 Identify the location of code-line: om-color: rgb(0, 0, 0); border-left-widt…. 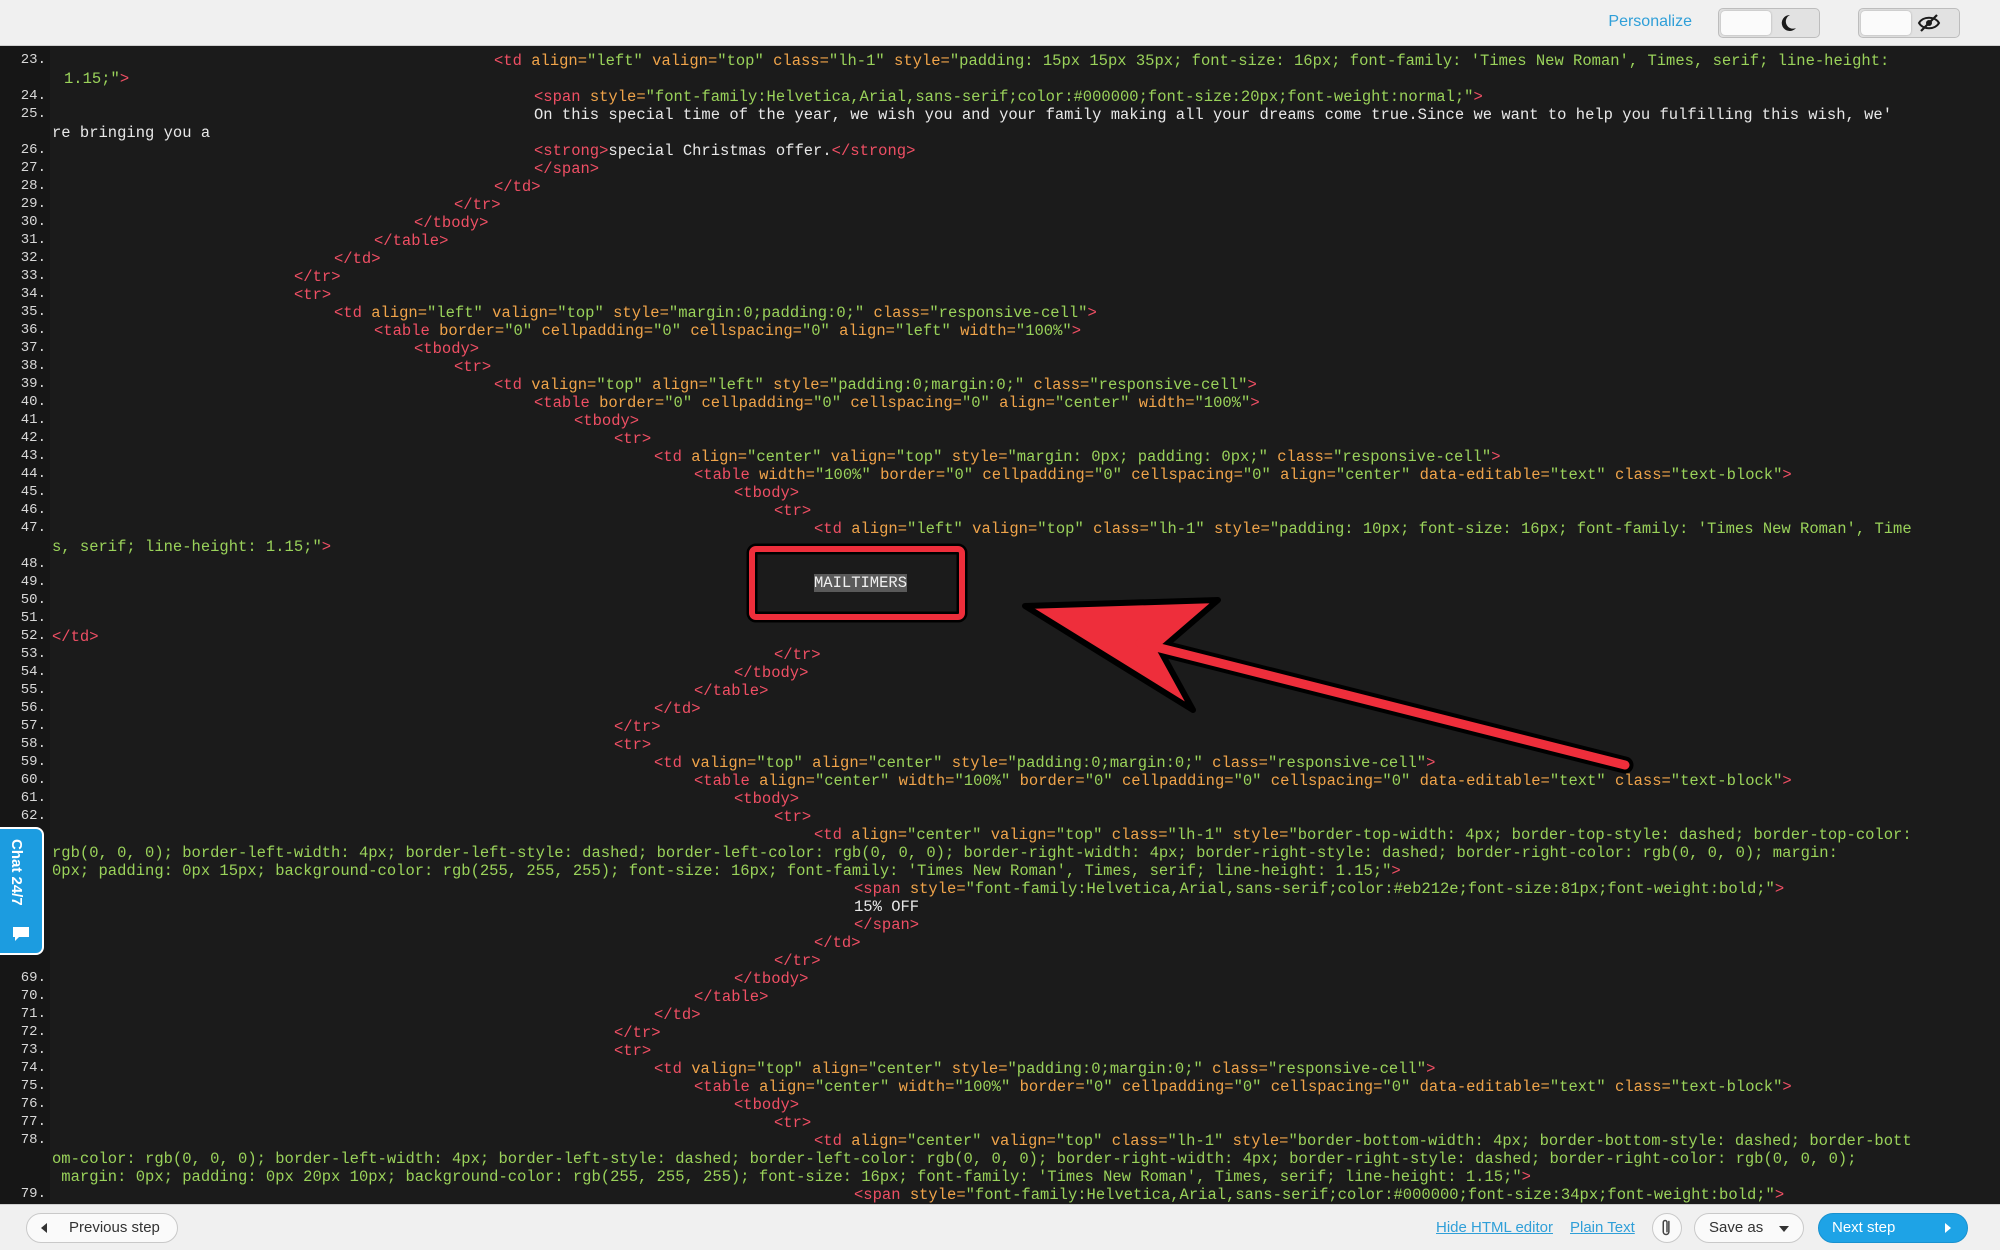
(954, 1159).